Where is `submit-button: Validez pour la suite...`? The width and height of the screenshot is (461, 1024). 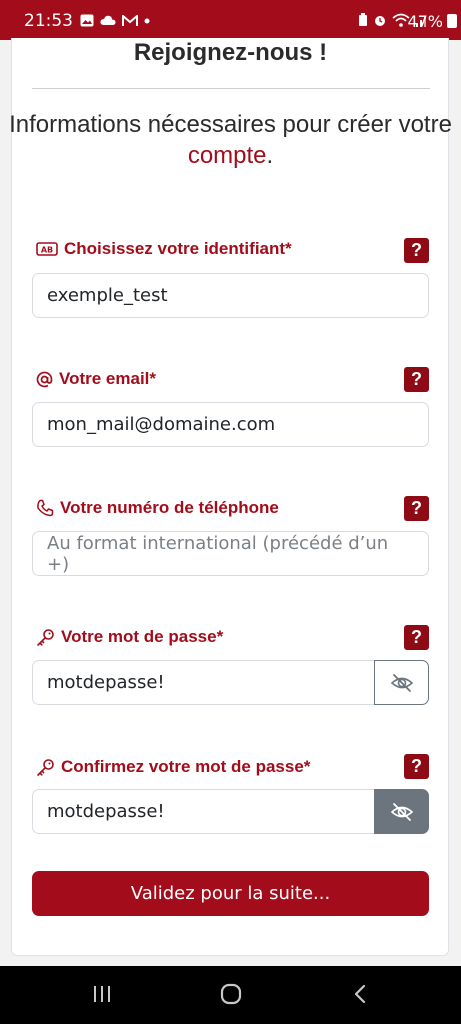
submit-button: Validez pour la suite... is located at coordinates (230, 893).